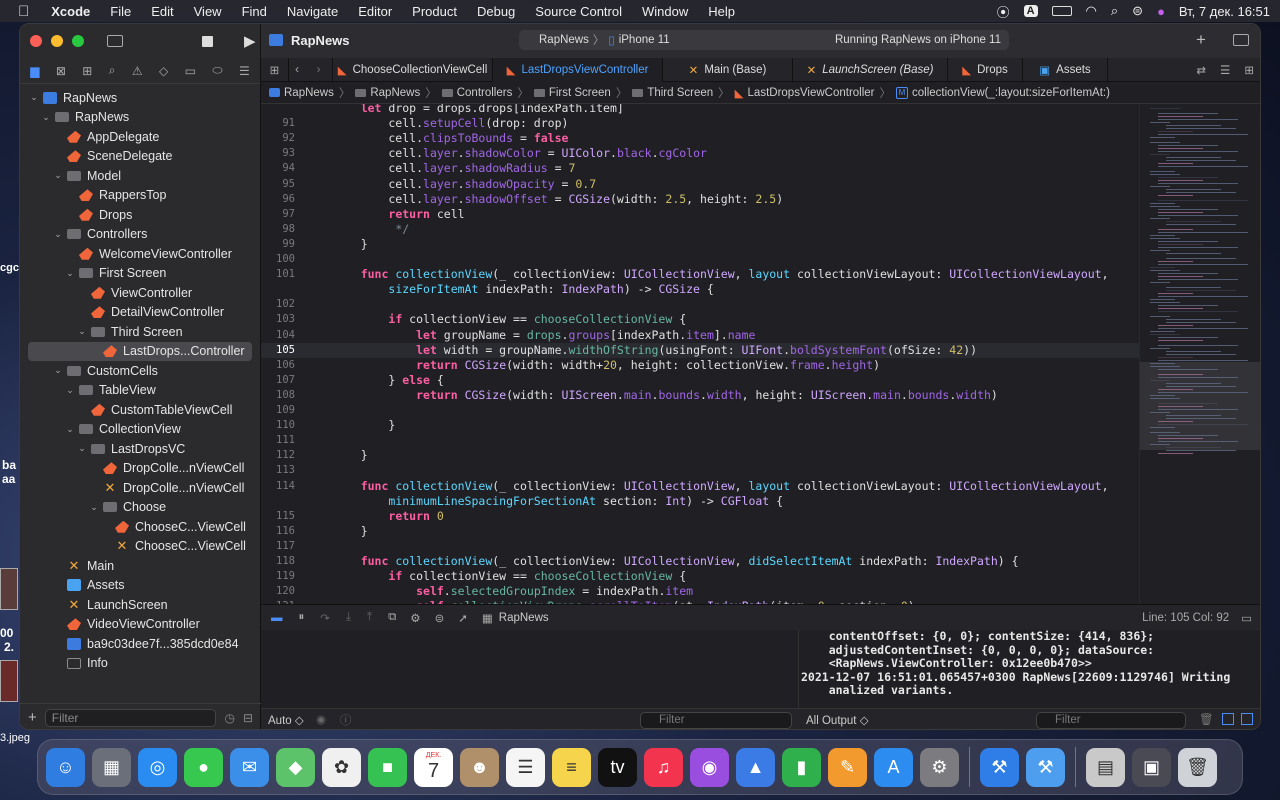  Describe the element at coordinates (524, 618) in the screenshot. I see `debug-target: RapNews` at that location.